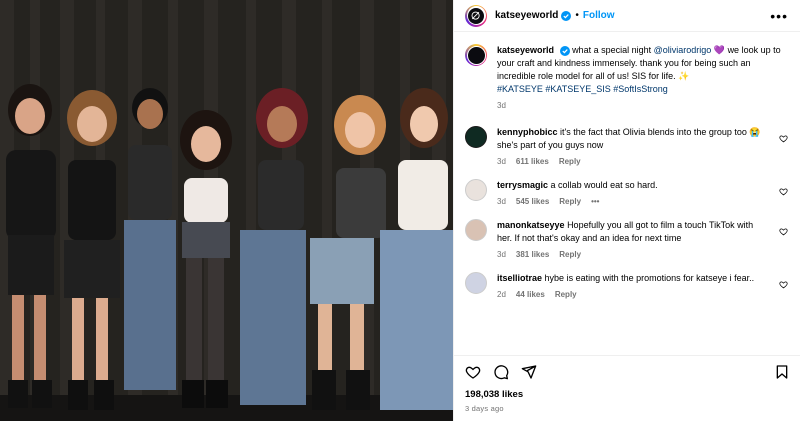 The image size is (800, 421). I want to click on comment-meta: 3d 545 likes Reply •••, so click(633, 201).